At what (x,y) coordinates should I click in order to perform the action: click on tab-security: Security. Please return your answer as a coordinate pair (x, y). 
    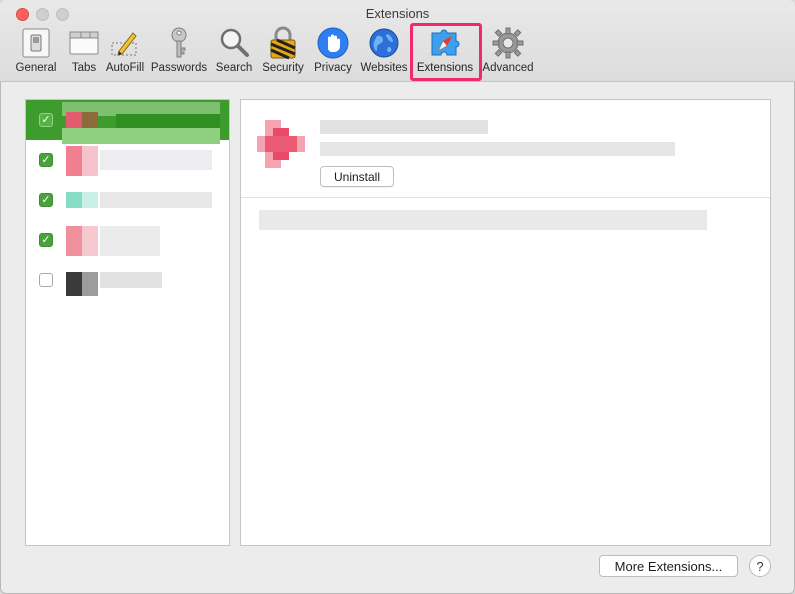
    Looking at the image, I should click on (283, 52).